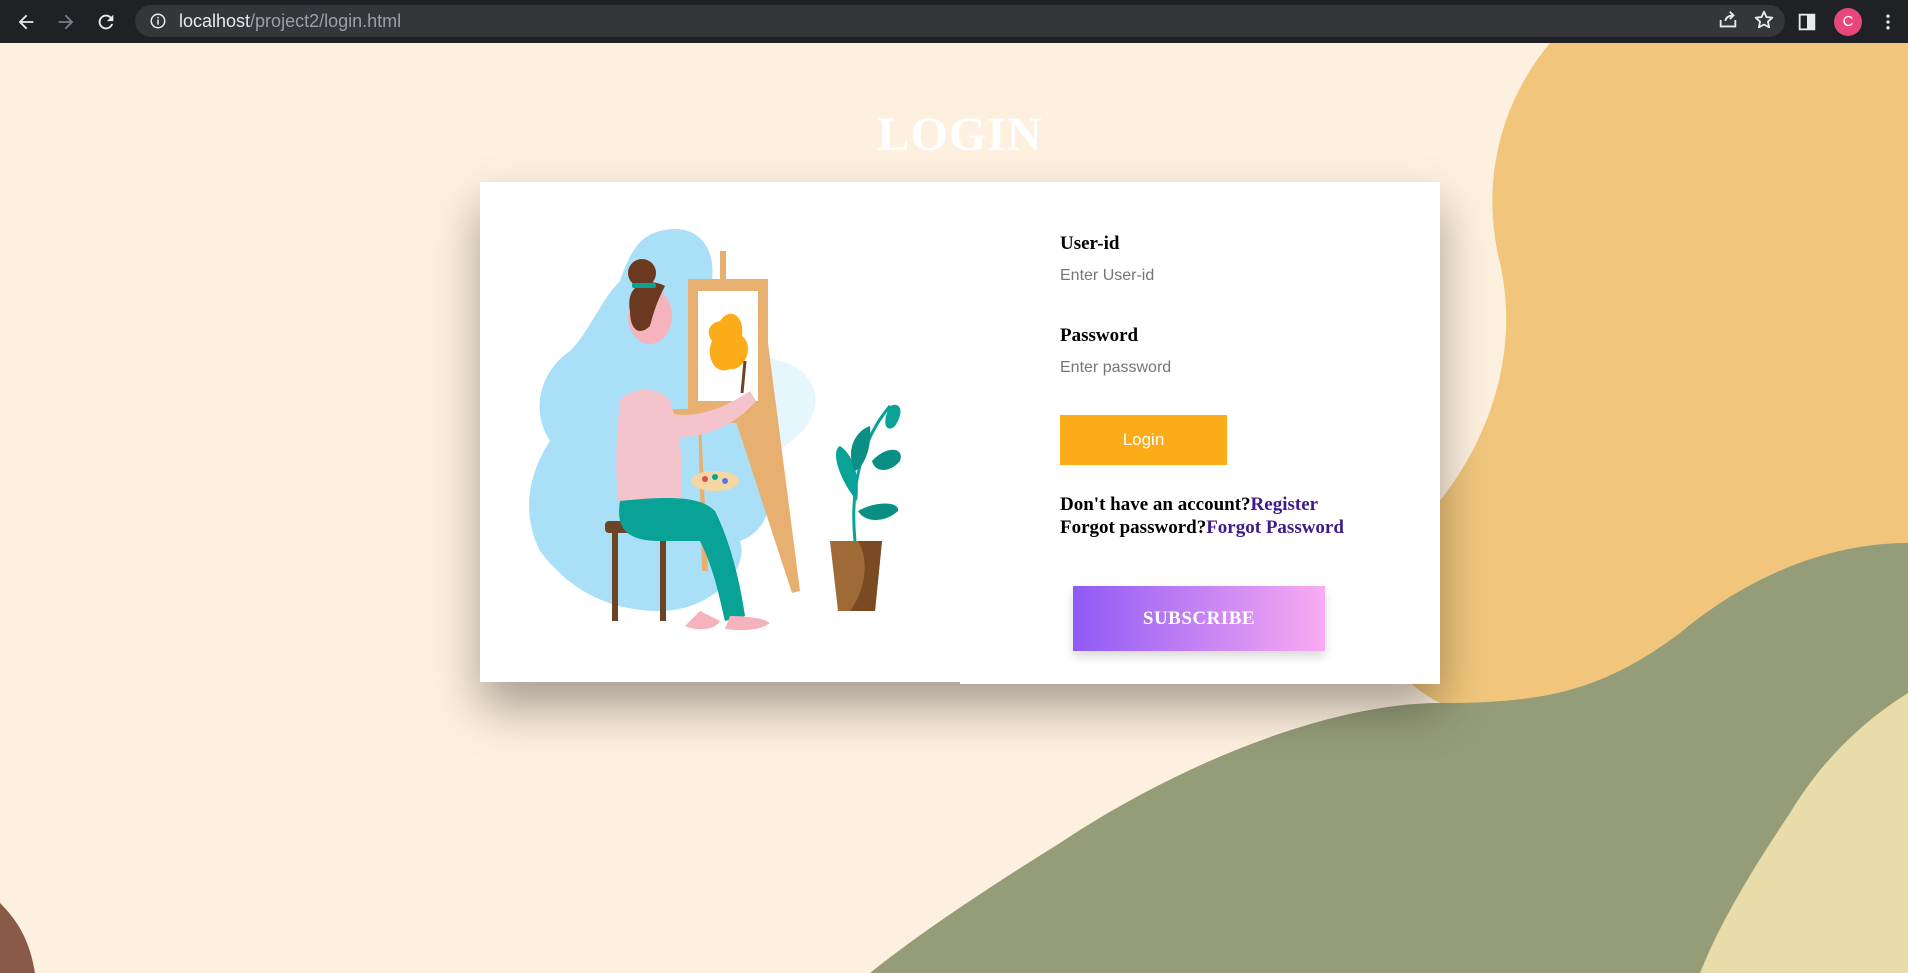  I want to click on url-path: /project2/login.html, so click(326, 20).